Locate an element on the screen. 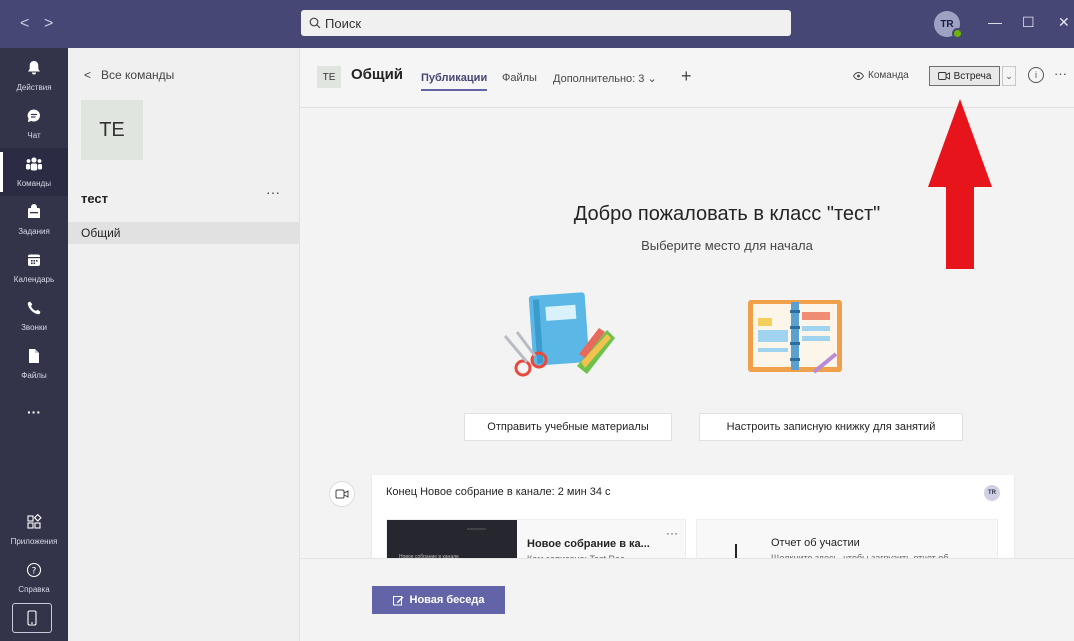 This screenshot has width=1074, height=641. rail-label: Действия is located at coordinates (34, 87).